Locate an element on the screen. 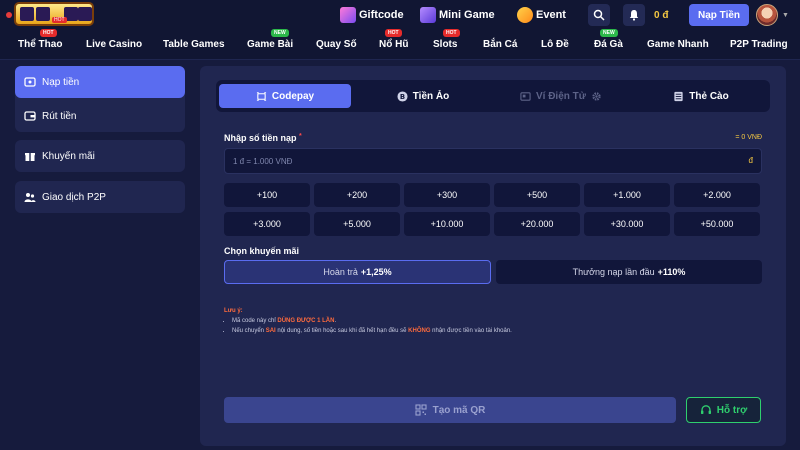  sidebar-promo-group: Khuyến mãi is located at coordinates (100, 156).